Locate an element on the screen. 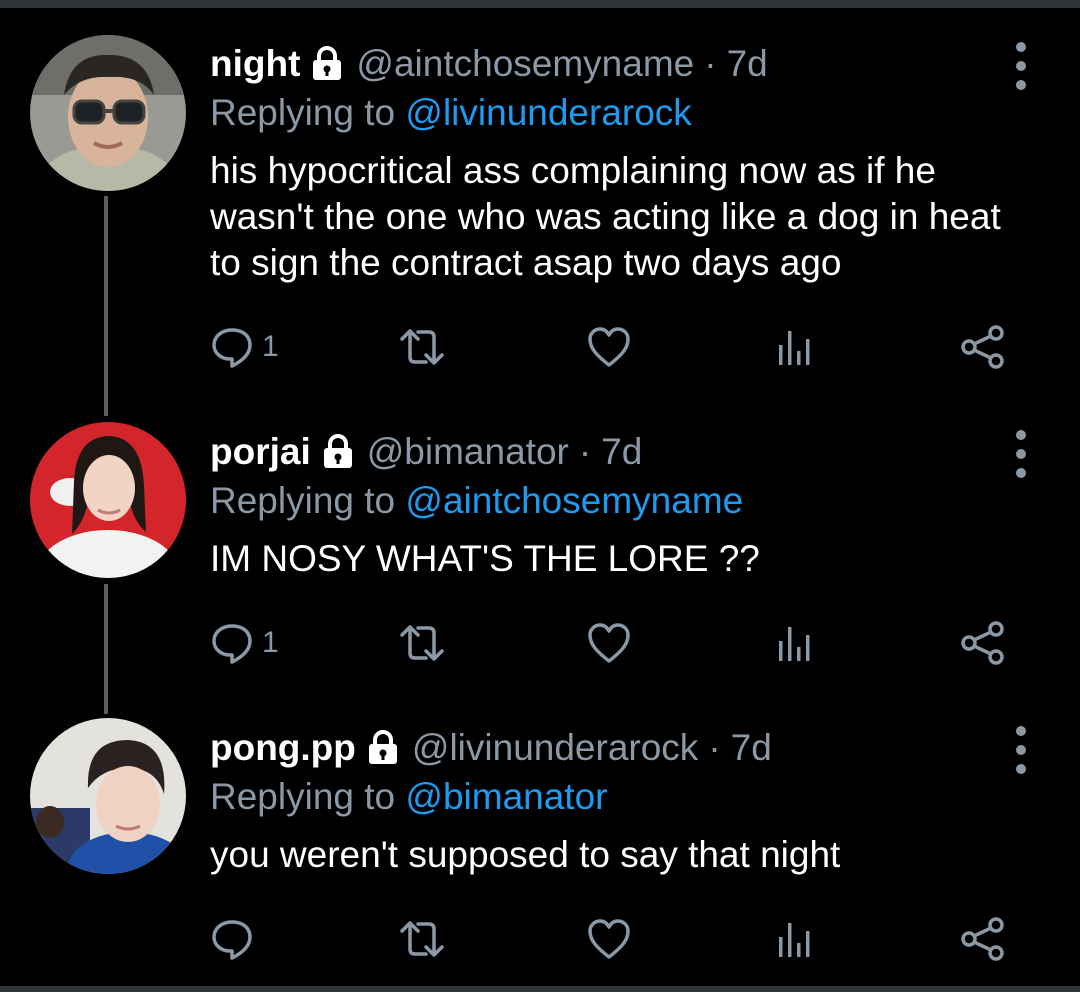  top-divider is located at coordinates (540, 4).